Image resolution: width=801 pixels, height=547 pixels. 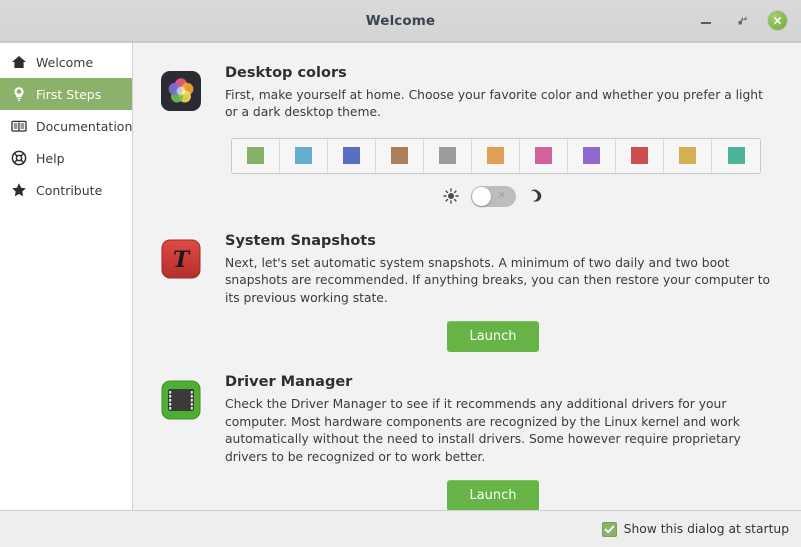 What do you see at coordinates (184, 442) in the screenshot?
I see `chip-icon` at bounding box center [184, 442].